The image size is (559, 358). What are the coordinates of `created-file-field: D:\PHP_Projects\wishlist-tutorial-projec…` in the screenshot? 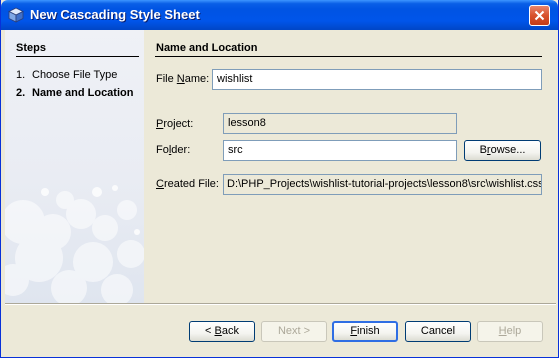 It's located at (382, 184).